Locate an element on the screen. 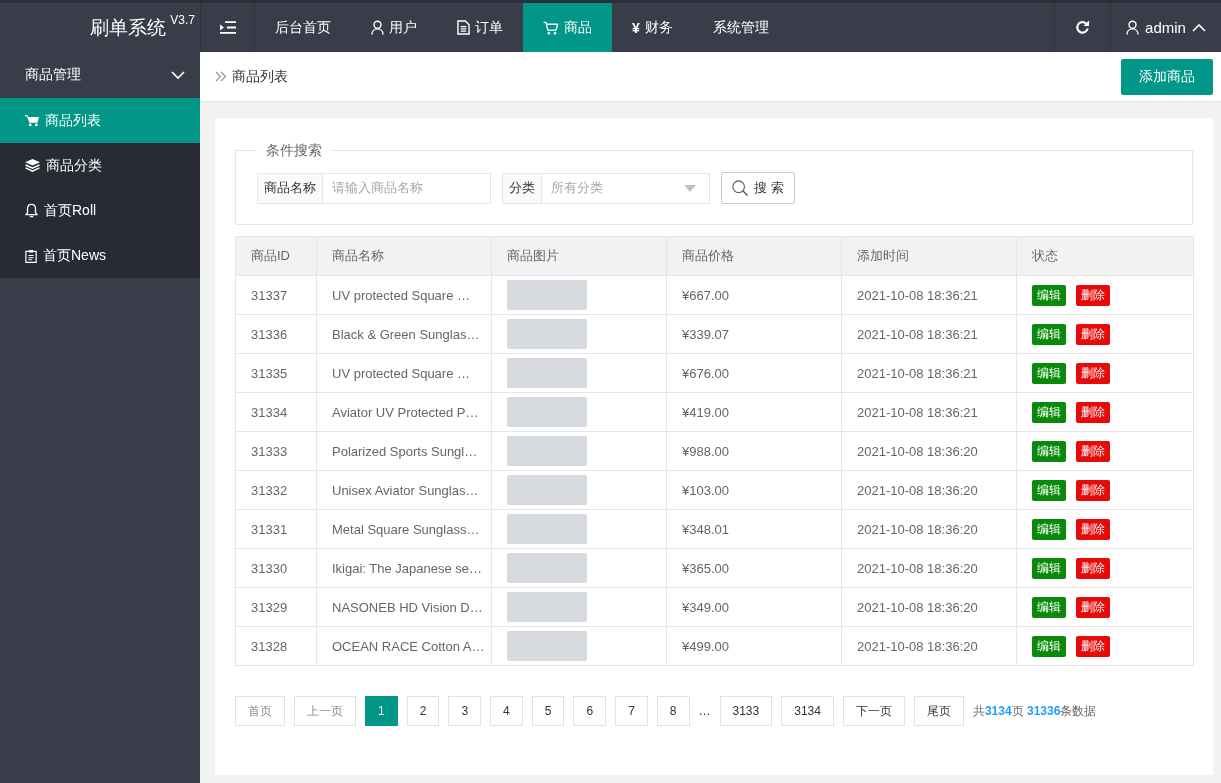 This screenshot has height=783, width=1221. search-icon is located at coordinates (740, 188).